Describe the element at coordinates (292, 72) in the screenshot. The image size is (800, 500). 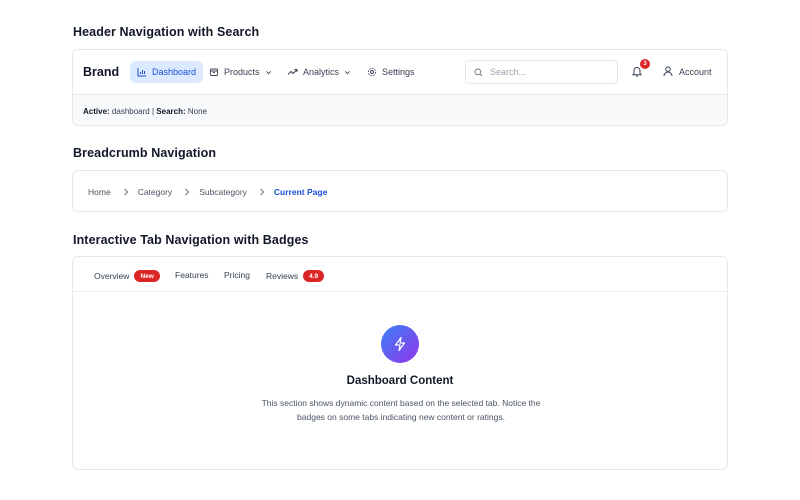
I see `trending-up-icon` at that location.